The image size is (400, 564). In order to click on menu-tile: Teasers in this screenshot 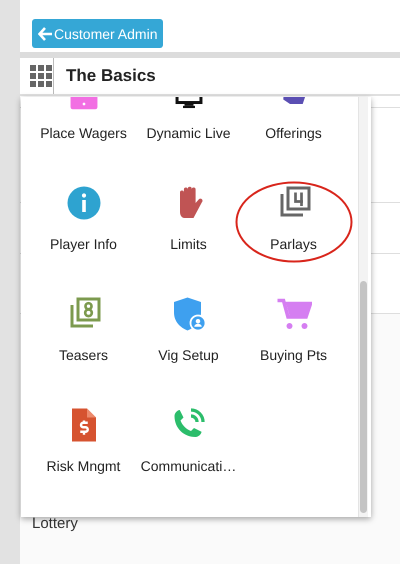, I will do `click(83, 324)`.